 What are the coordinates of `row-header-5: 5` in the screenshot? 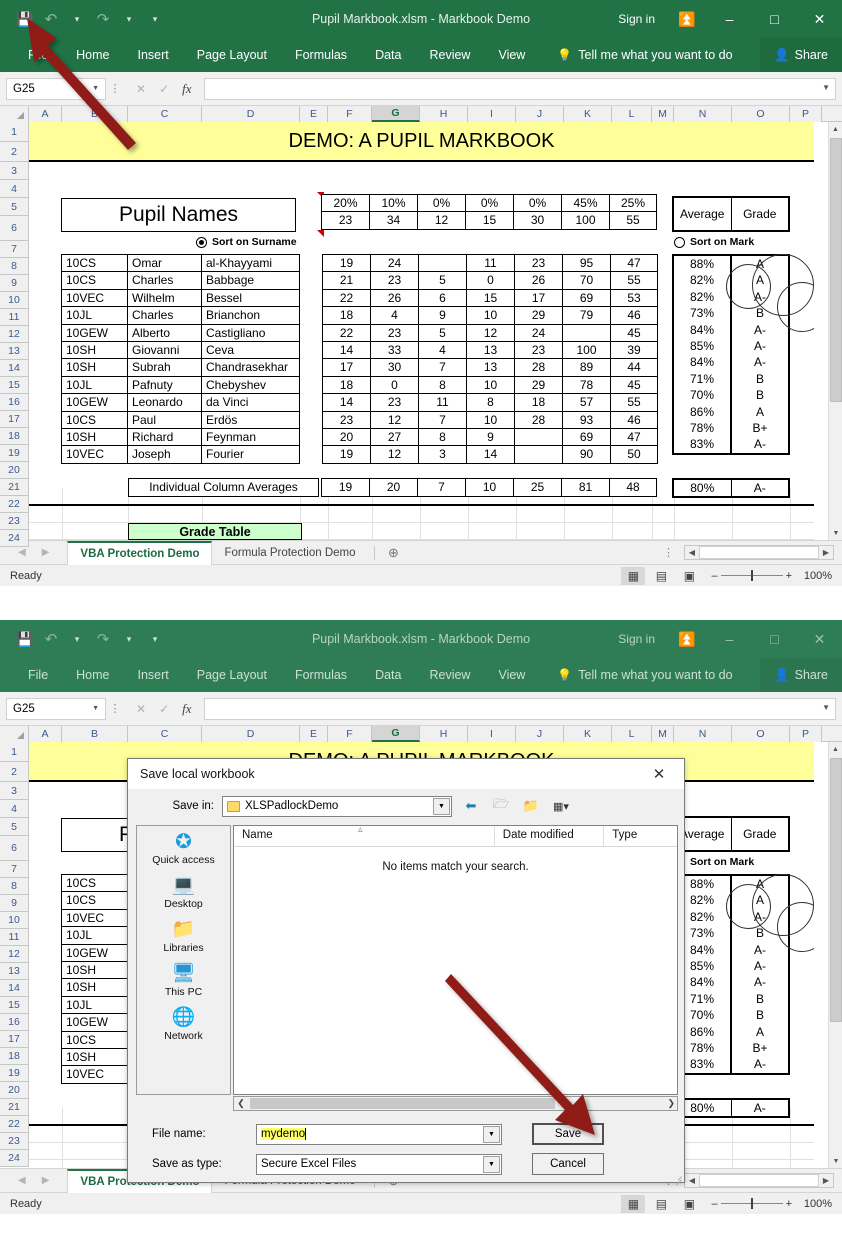 It's located at (14, 827).